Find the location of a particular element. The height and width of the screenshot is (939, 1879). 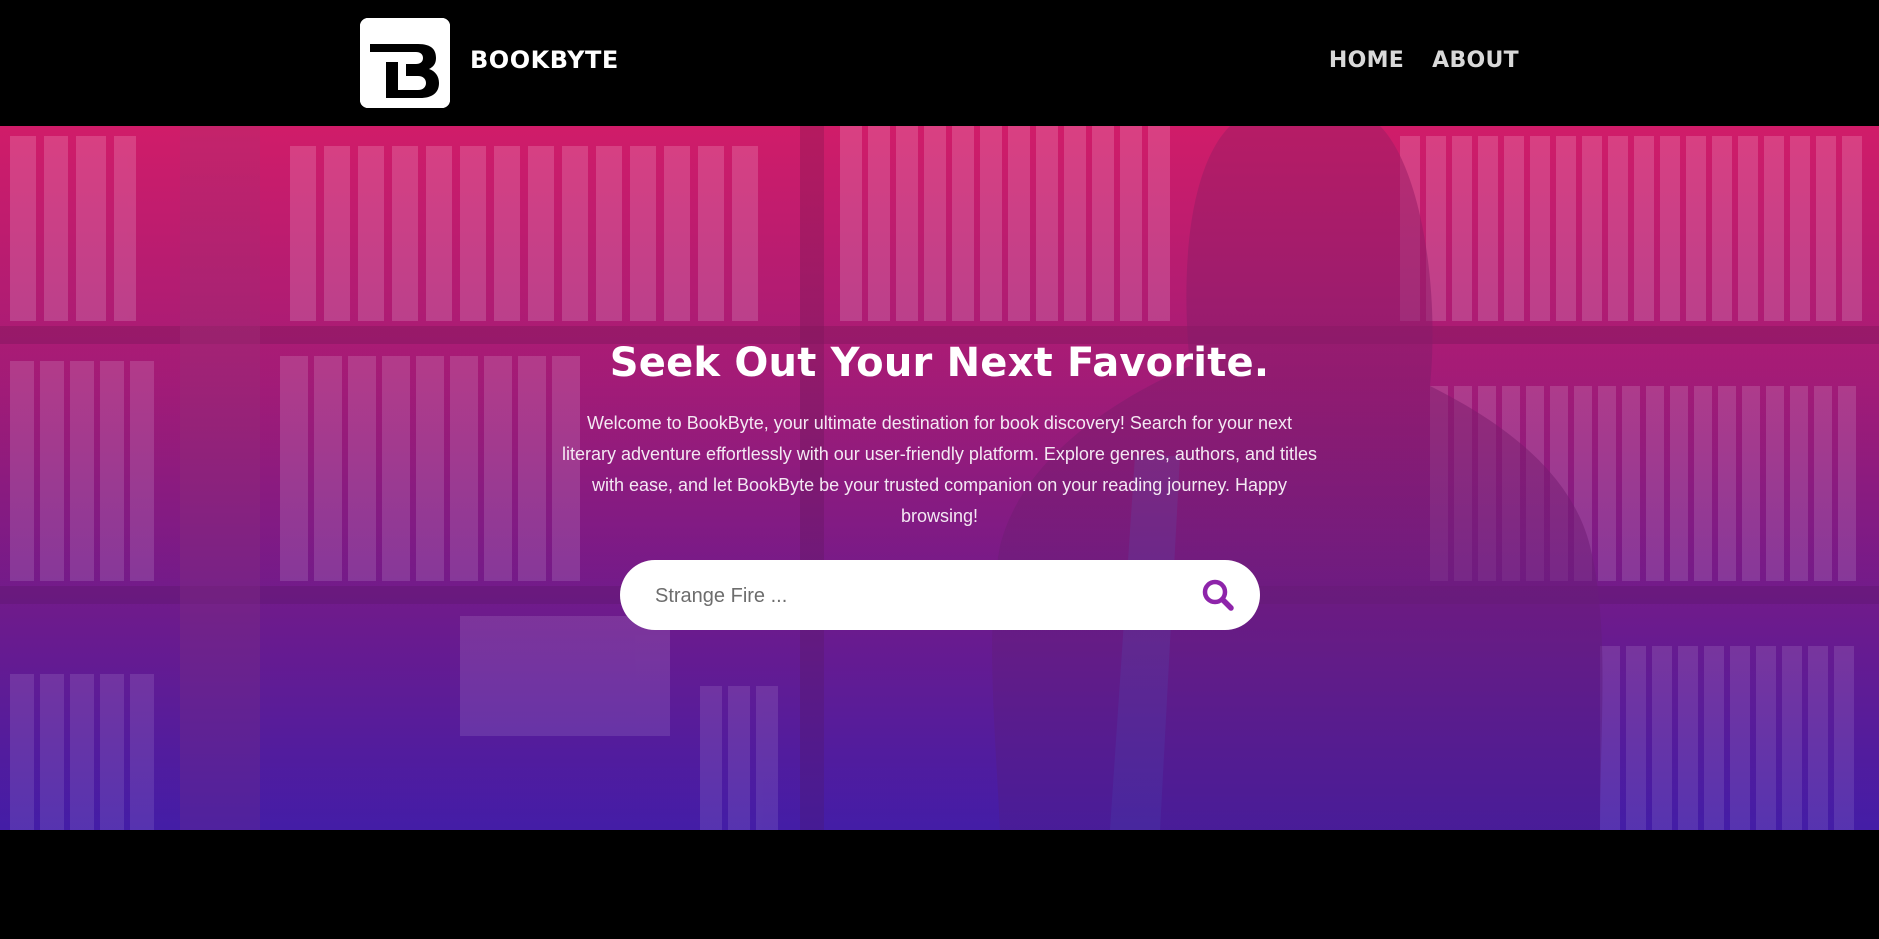

search-button is located at coordinates (1218, 595).